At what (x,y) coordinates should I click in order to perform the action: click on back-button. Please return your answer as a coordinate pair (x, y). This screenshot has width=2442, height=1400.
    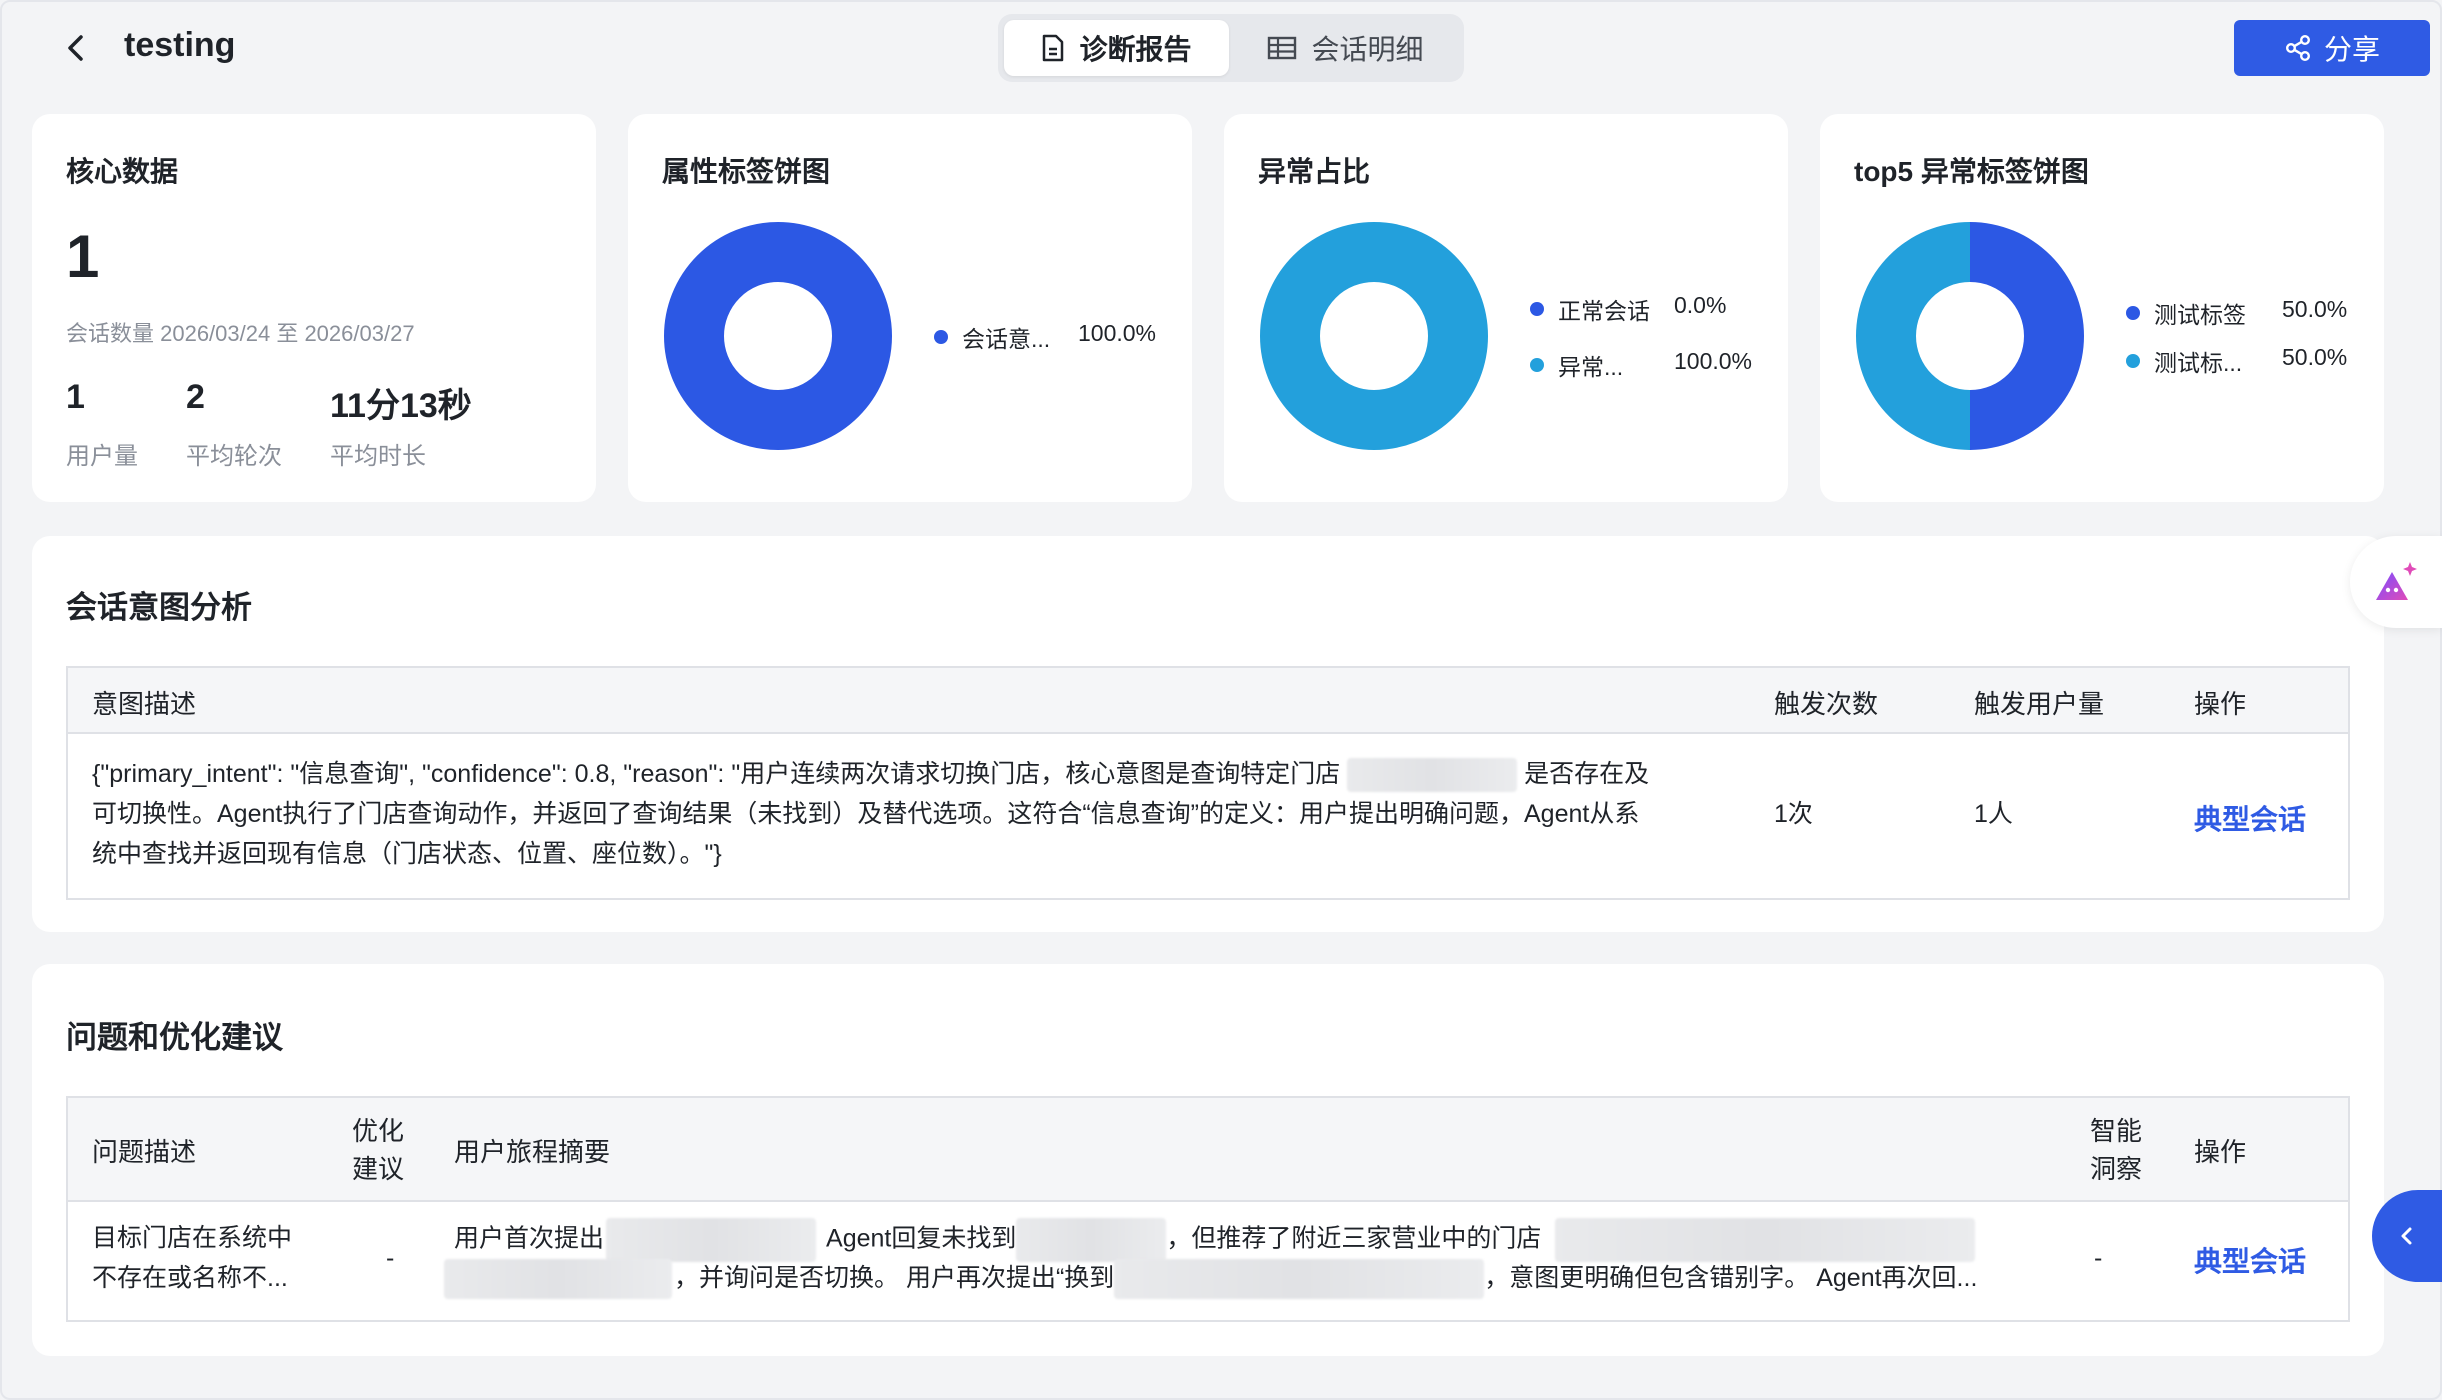
    Looking at the image, I should click on (76, 48).